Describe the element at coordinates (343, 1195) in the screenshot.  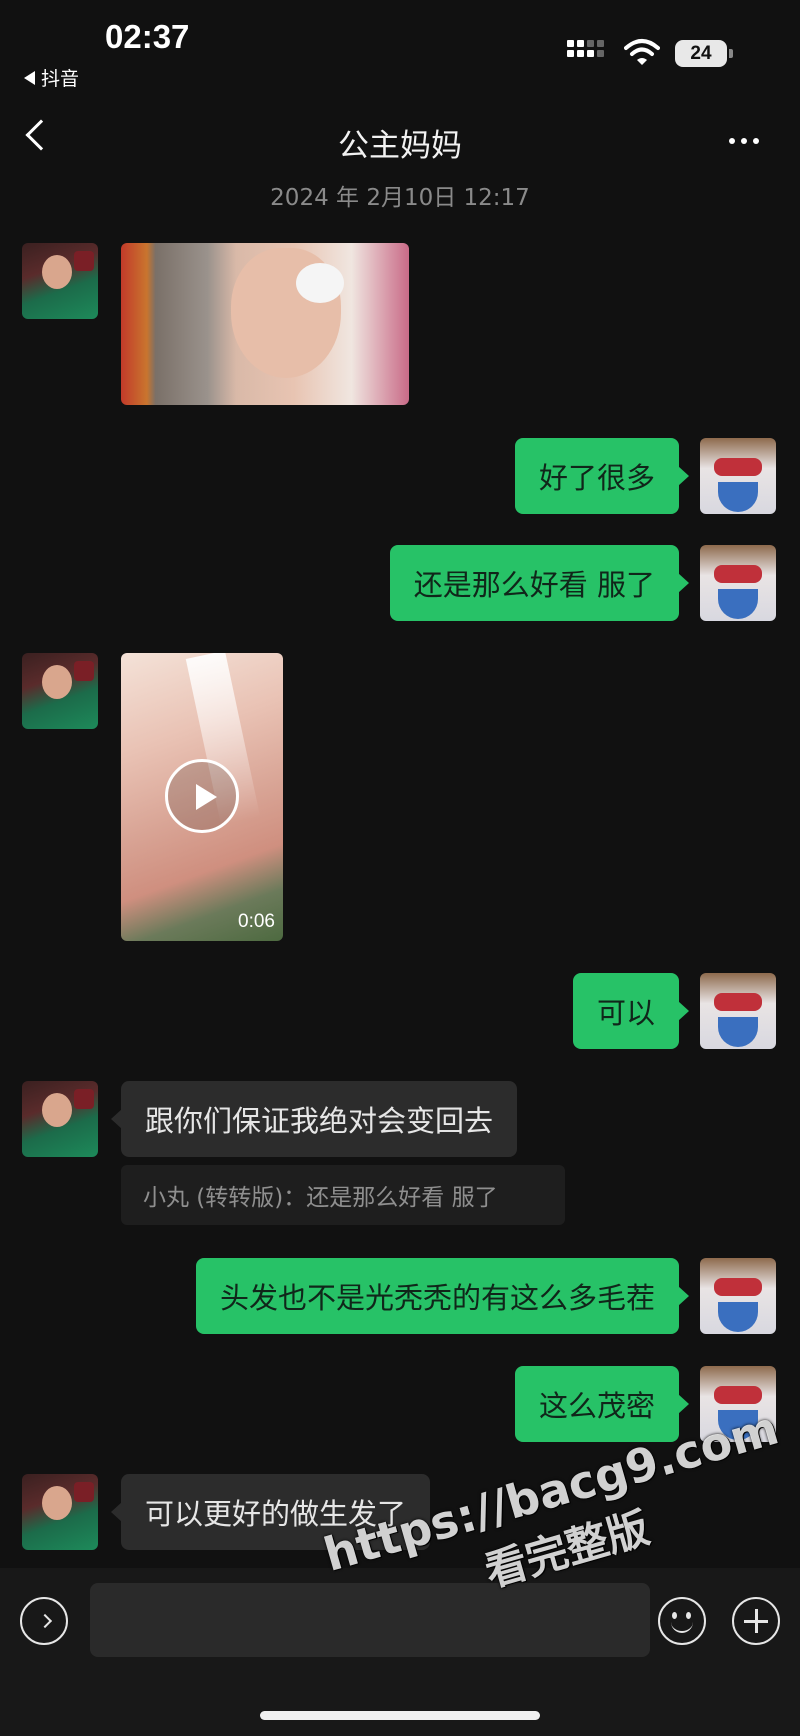
I see `quoted-message: 小丸 (转转版)：还是那么好看 服了` at that location.